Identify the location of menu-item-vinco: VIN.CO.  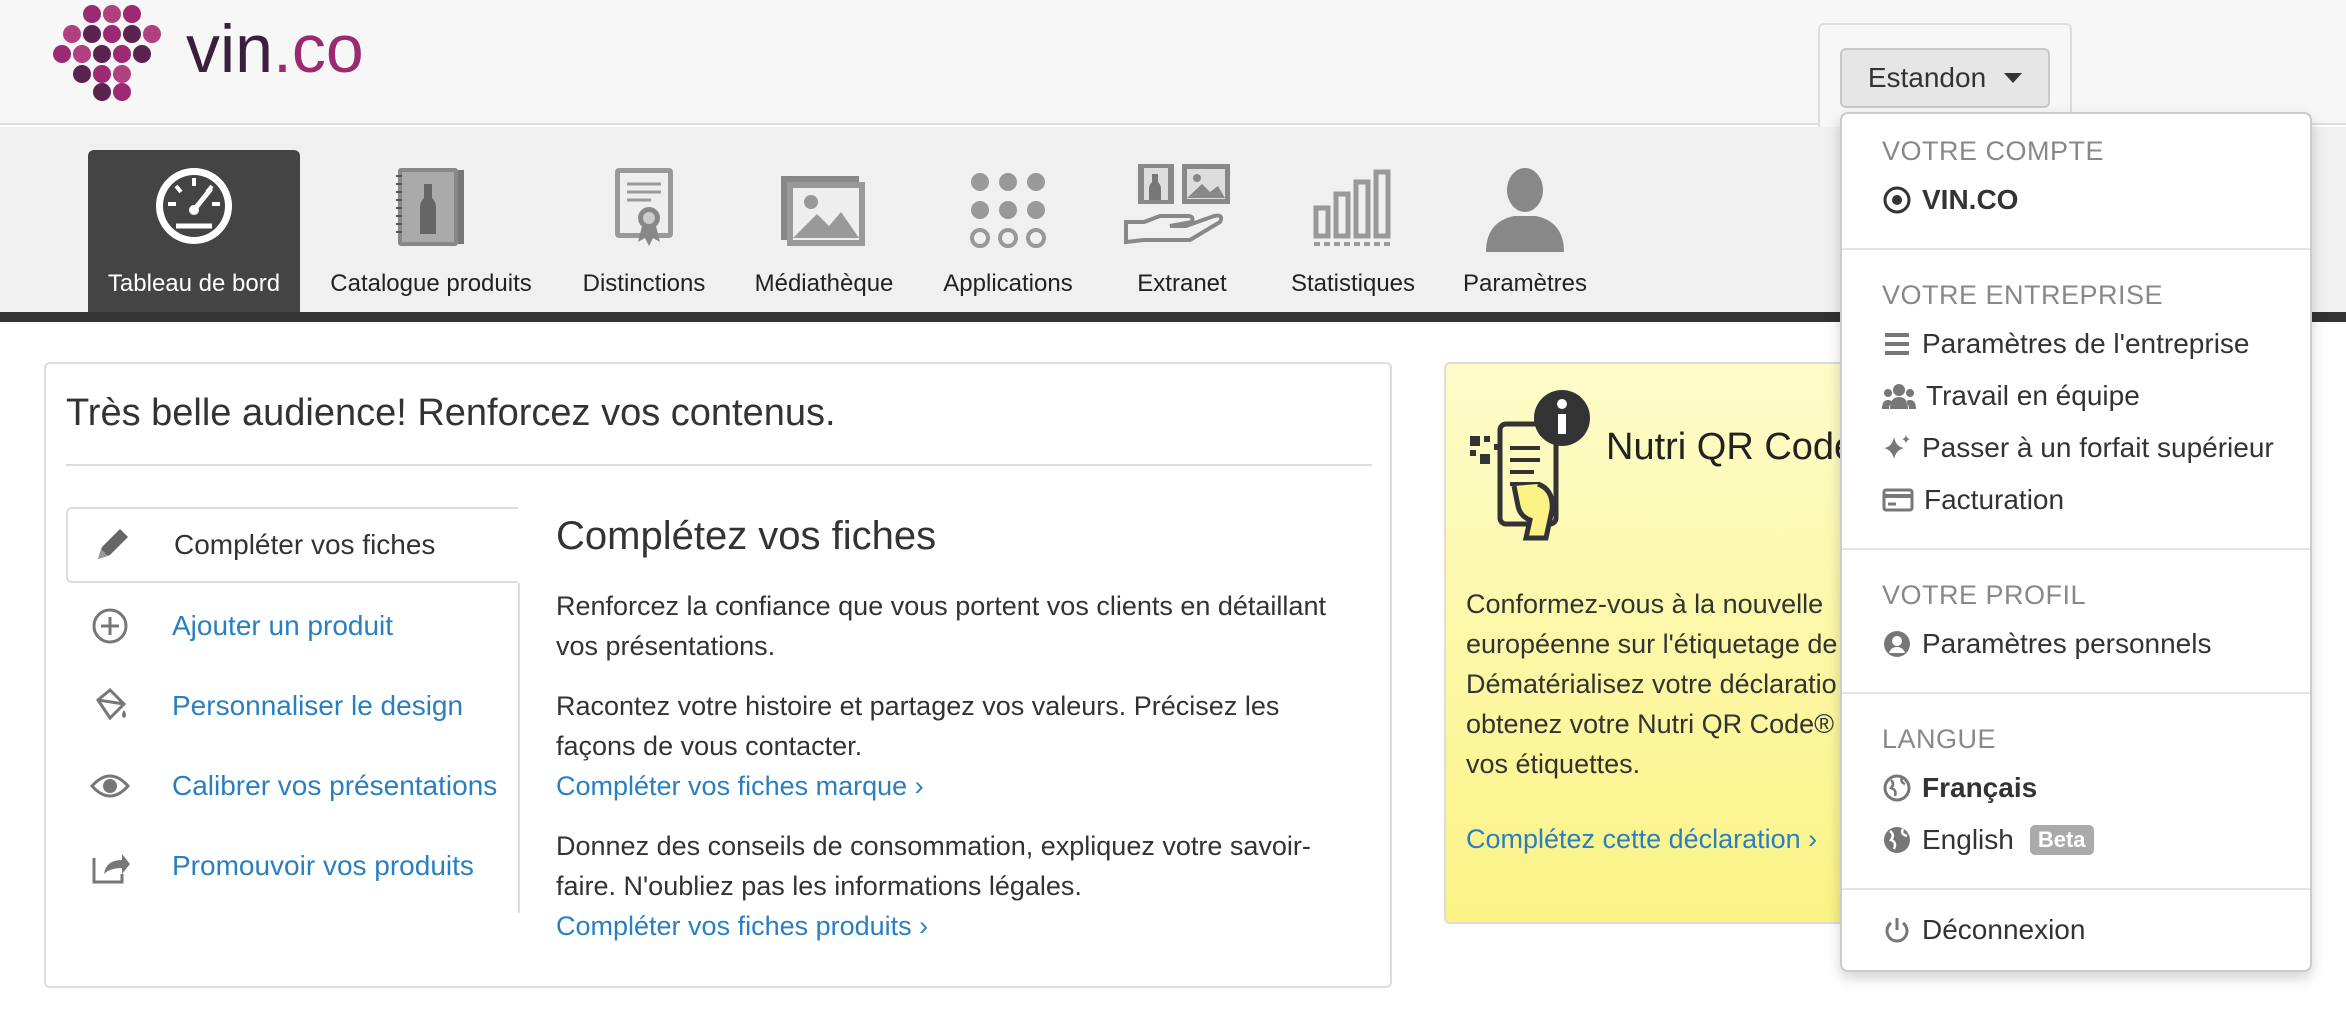
(1950, 200).